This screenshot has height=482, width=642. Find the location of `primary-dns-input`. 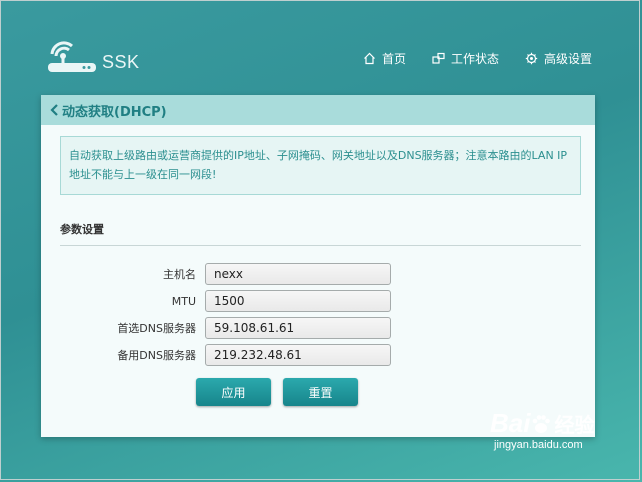

primary-dns-input is located at coordinates (298, 328).